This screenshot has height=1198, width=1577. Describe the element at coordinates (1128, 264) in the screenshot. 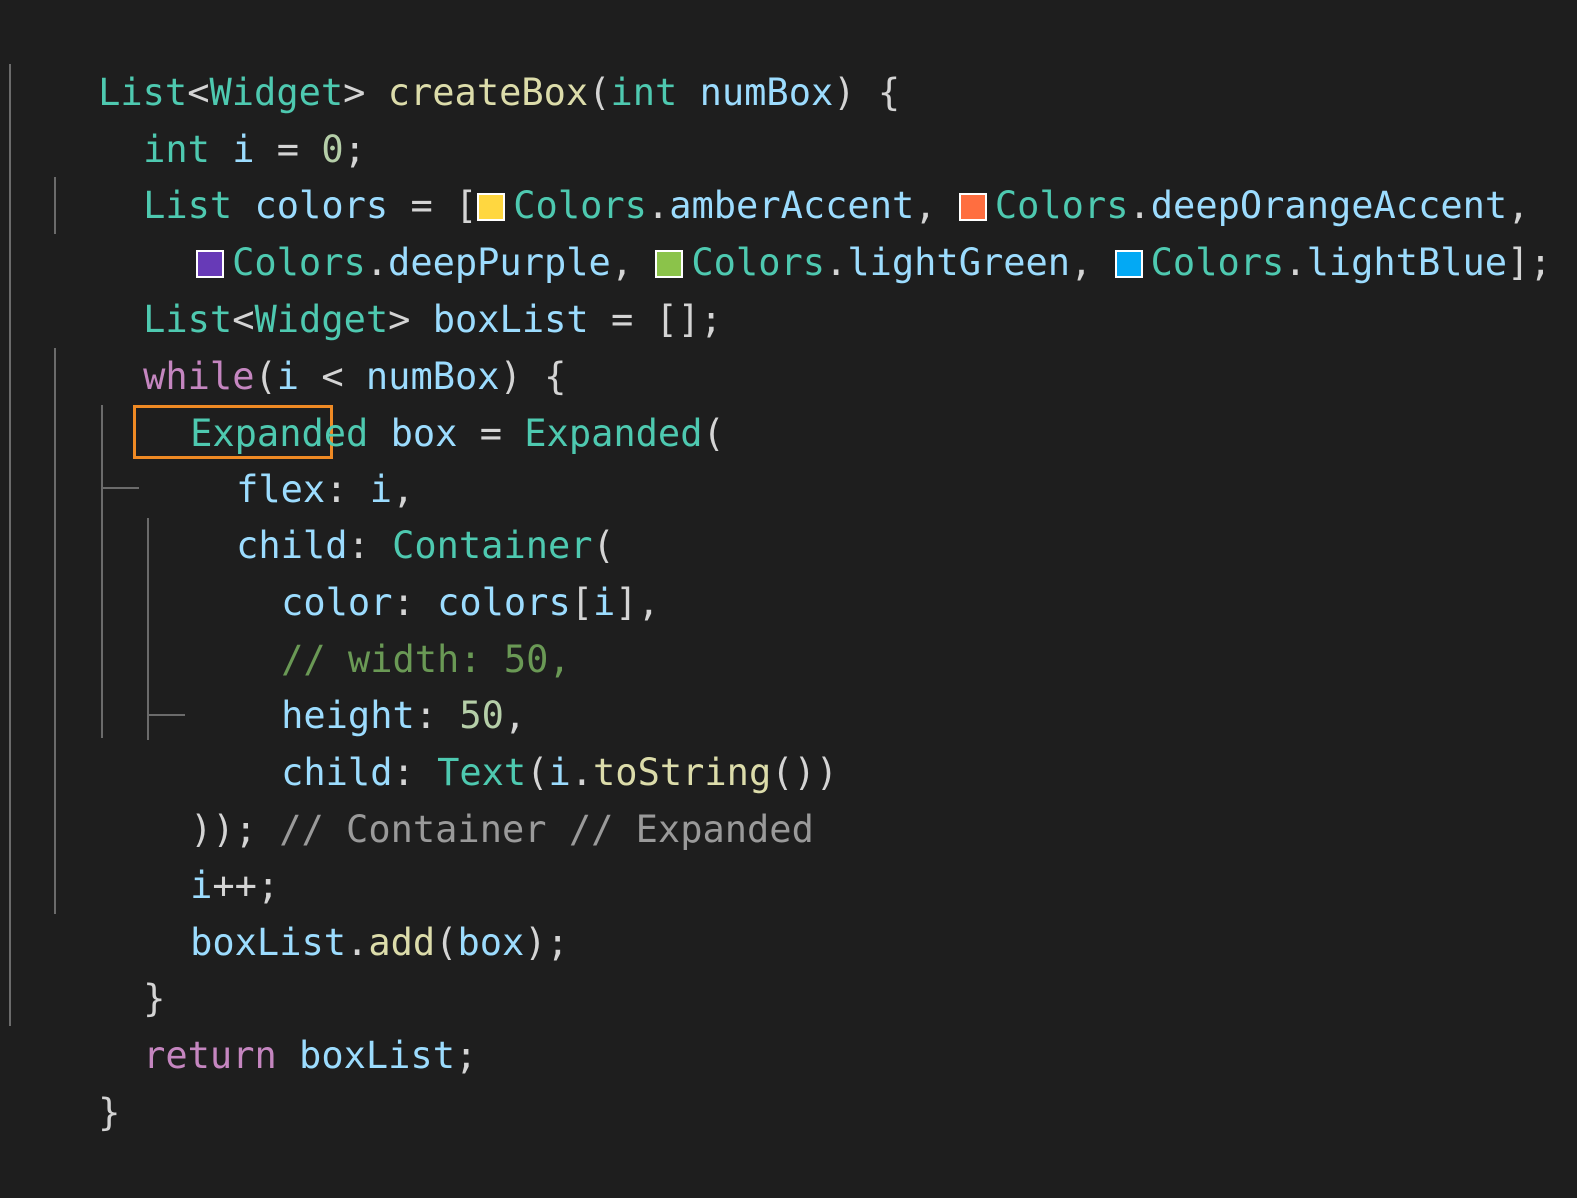

I see `color-swatch-light-blue-icon` at that location.